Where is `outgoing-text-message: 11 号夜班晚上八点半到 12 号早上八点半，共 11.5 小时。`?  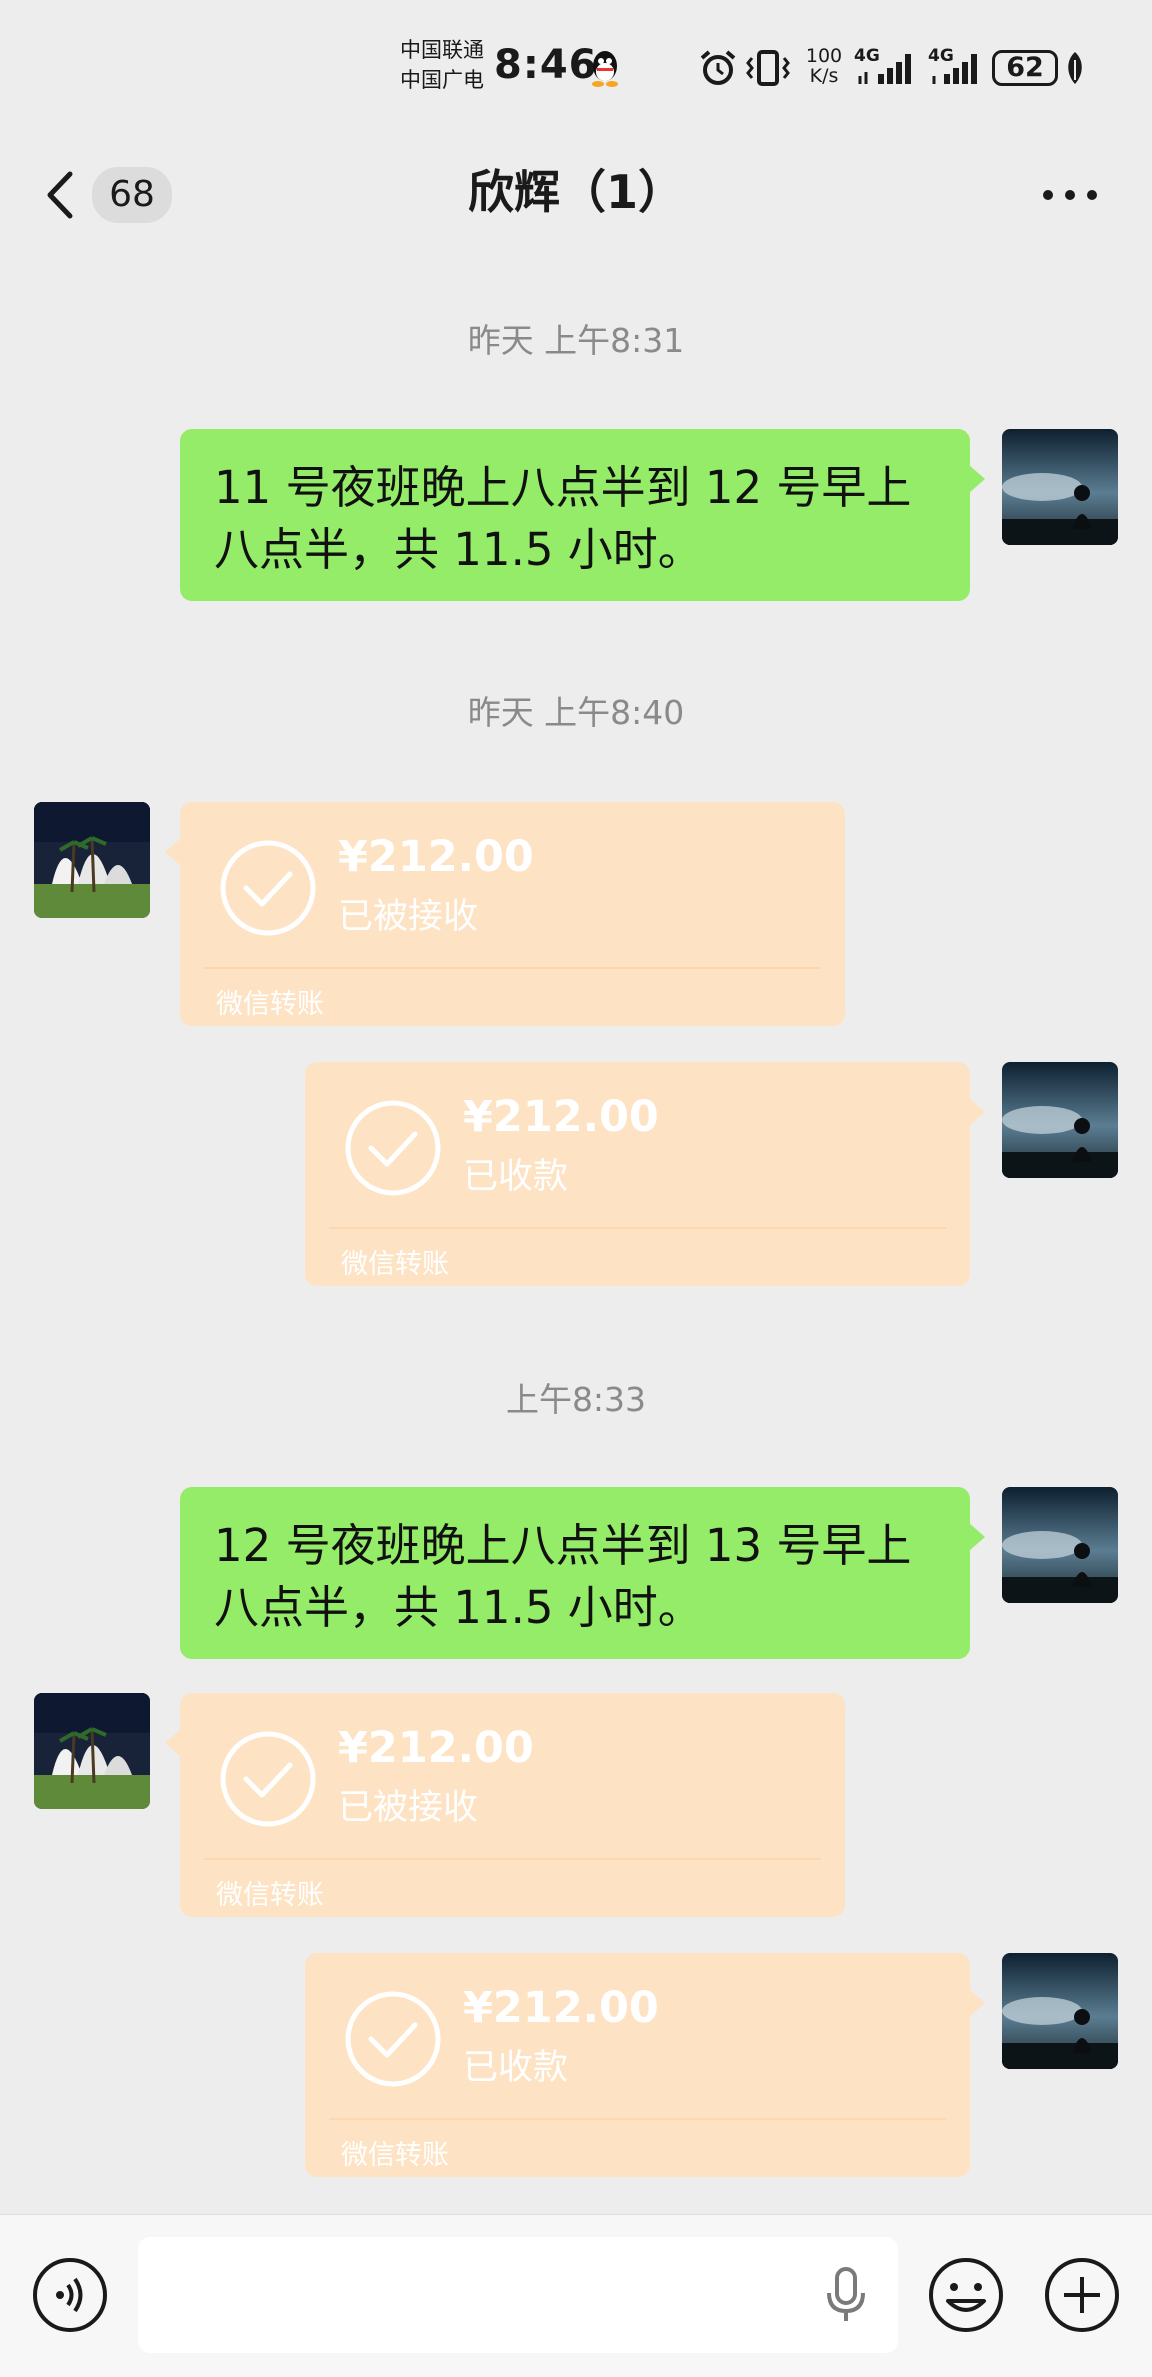
outgoing-text-message: 11 号夜班晚上八点半到 12 号早上八点半，共 11.5 小时。 is located at coordinates (582, 515).